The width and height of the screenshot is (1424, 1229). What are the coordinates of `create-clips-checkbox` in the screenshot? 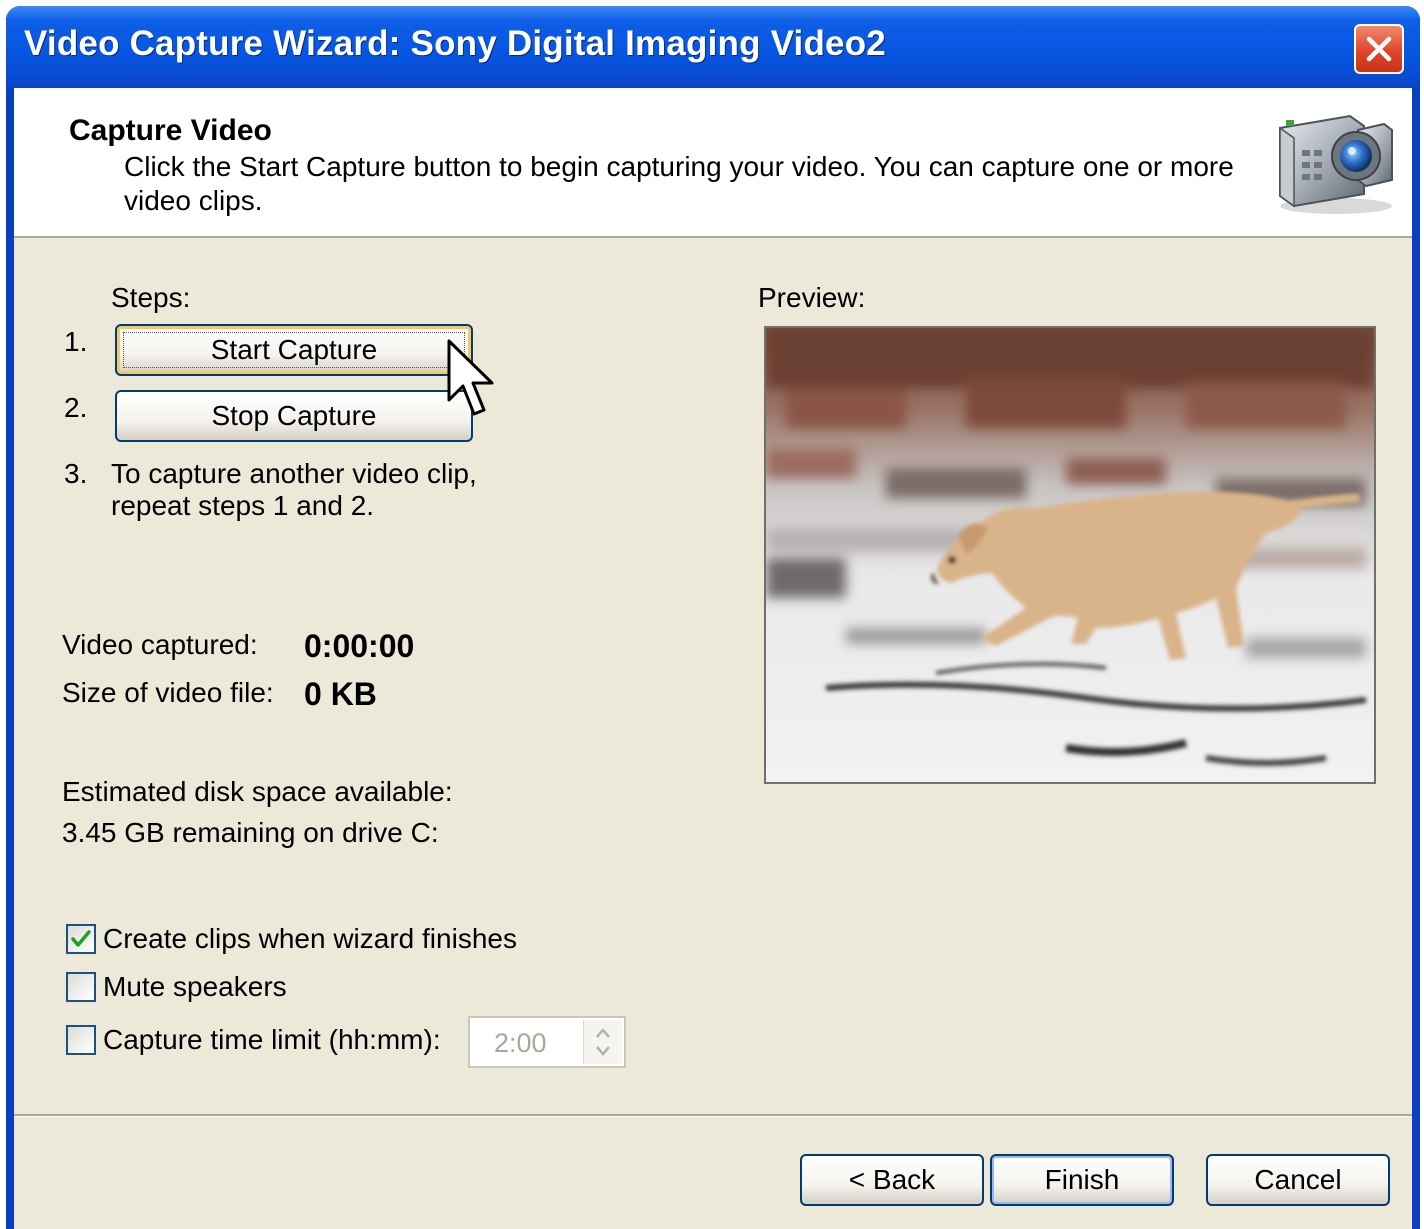 It's located at (81, 939).